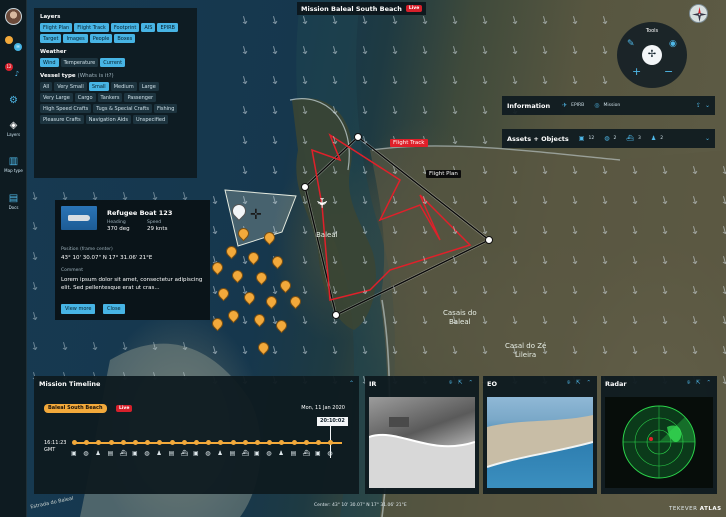 The image size is (726, 517). What do you see at coordinates (698, 105) in the screenshot?
I see `export-icon: ⇪` at bounding box center [698, 105].